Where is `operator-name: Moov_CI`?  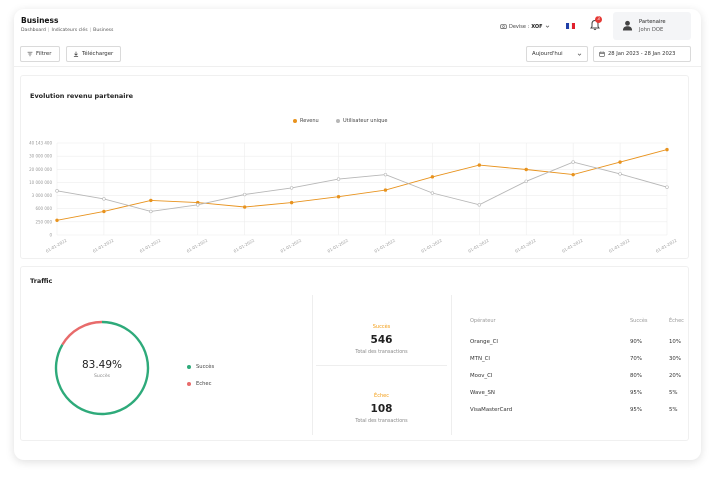 operator-name: Moov_CI is located at coordinates (481, 376).